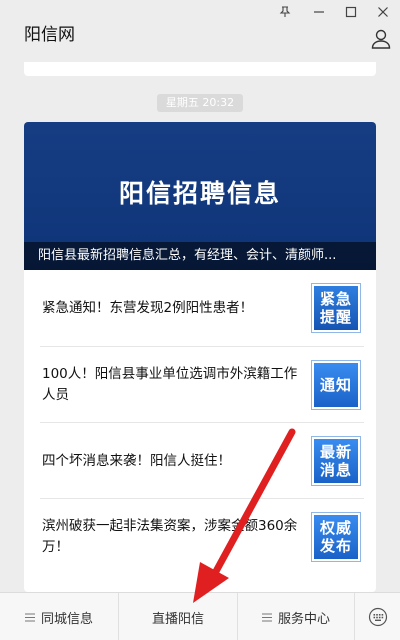  I want to click on article-item: 紧急通知！东营发现2例阳性患者！ 紧急 提醒, so click(202, 308).